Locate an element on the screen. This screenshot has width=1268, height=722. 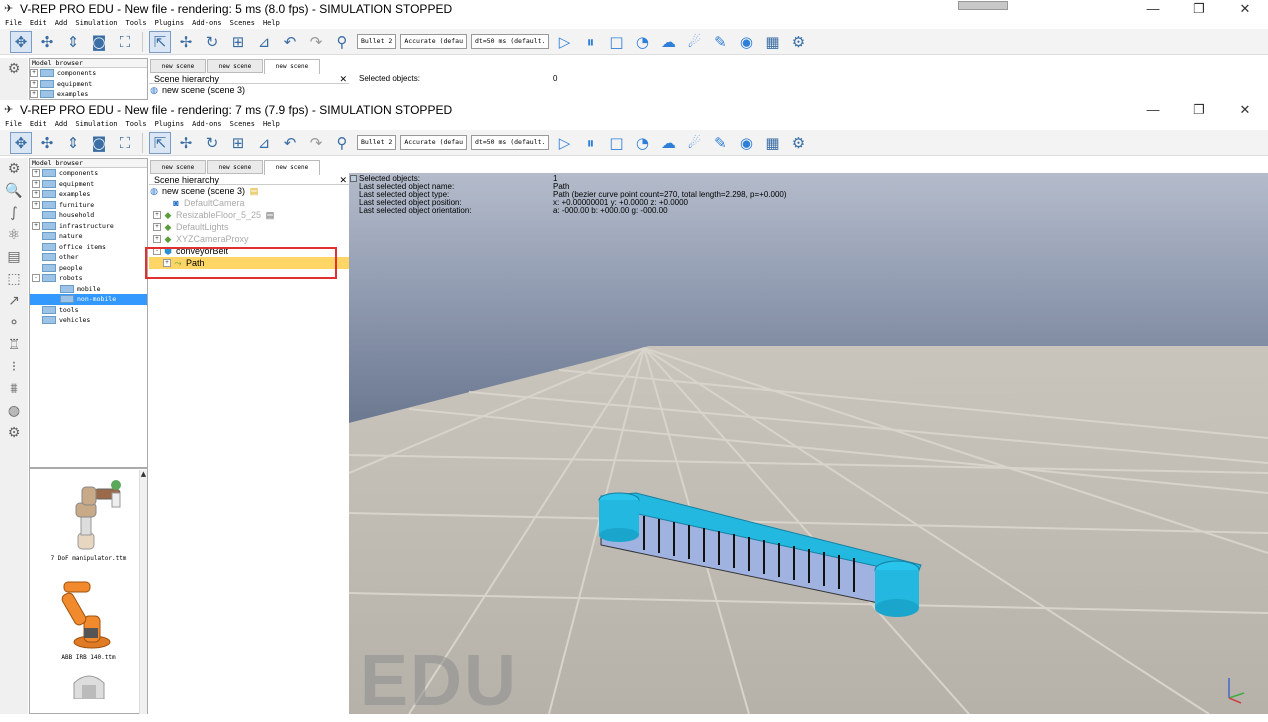
camera-icon: ◙ is located at coordinates (99, 42).